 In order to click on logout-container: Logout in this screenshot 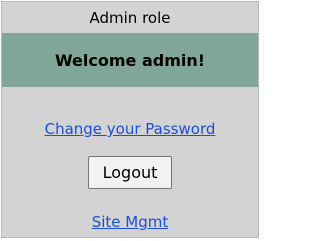, I will do `click(130, 172)`.